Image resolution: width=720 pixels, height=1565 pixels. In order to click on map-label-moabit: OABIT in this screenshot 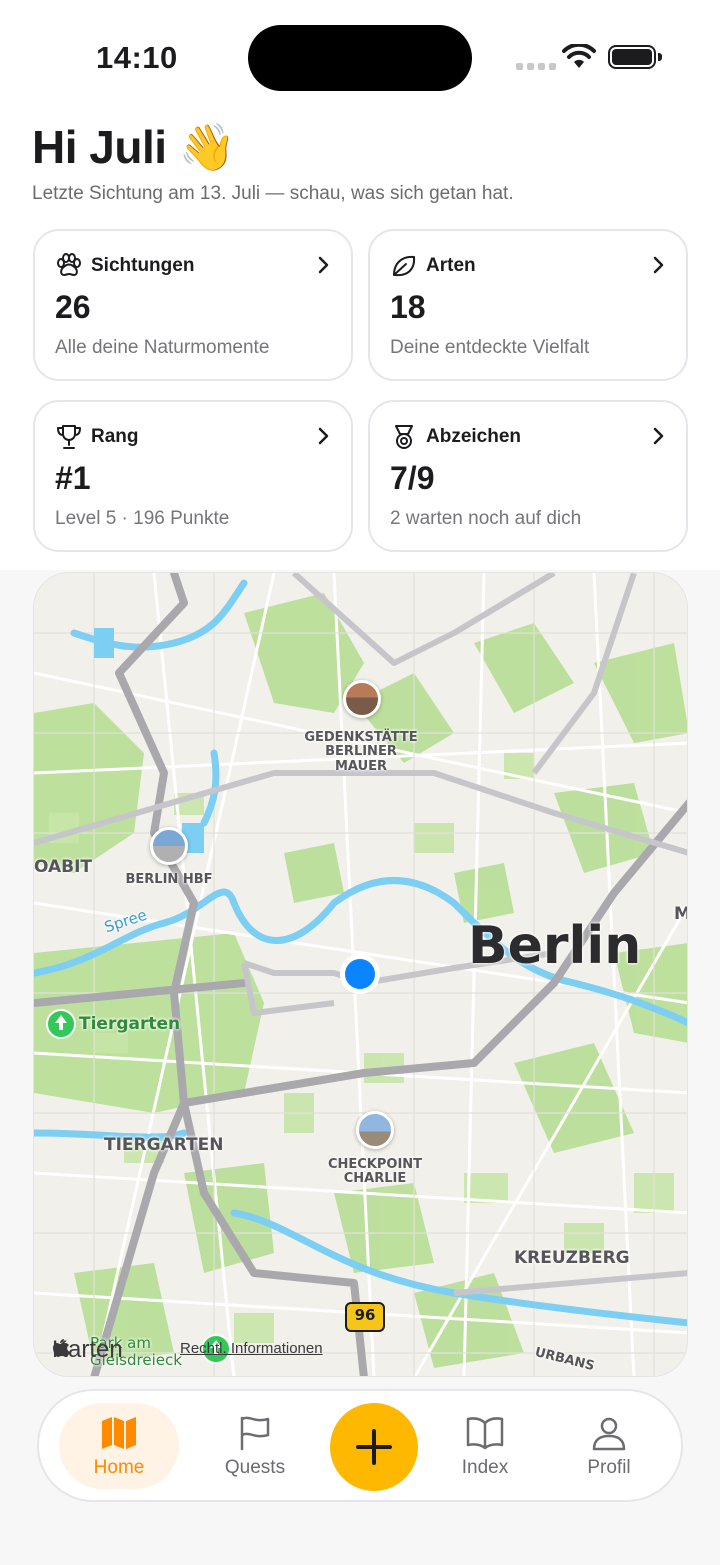, I will do `click(63, 867)`.